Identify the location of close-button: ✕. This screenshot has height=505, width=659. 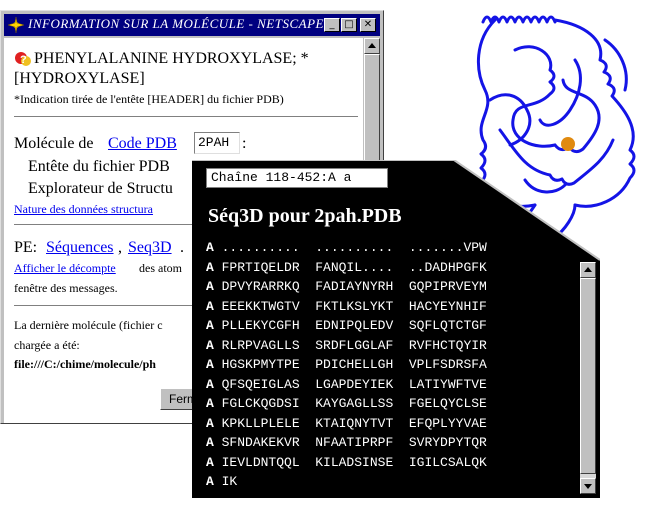
(368, 25).